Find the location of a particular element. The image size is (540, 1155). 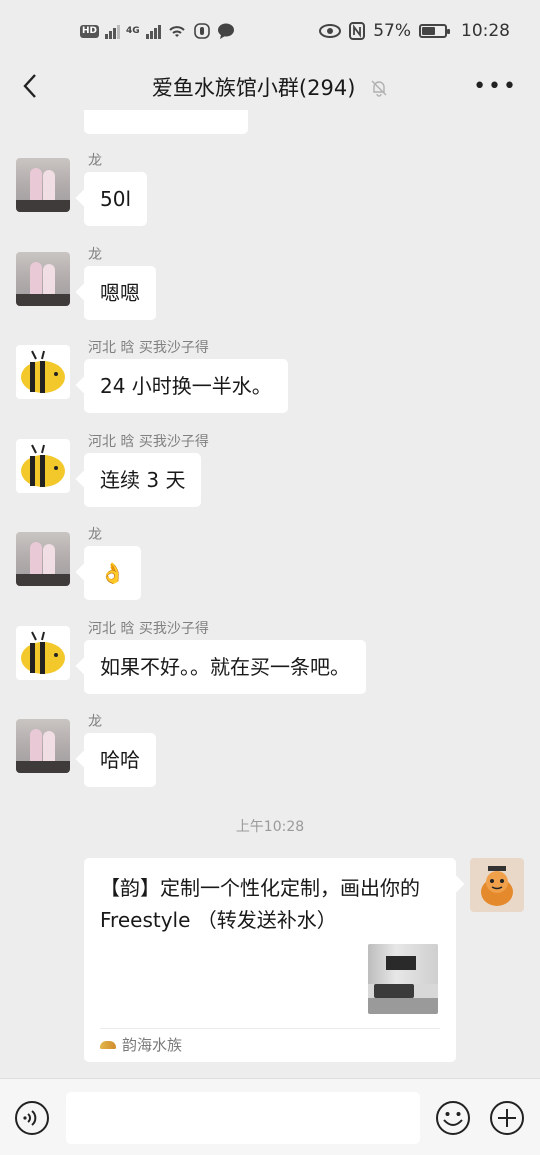

link-card-divider is located at coordinates (270, 1028).